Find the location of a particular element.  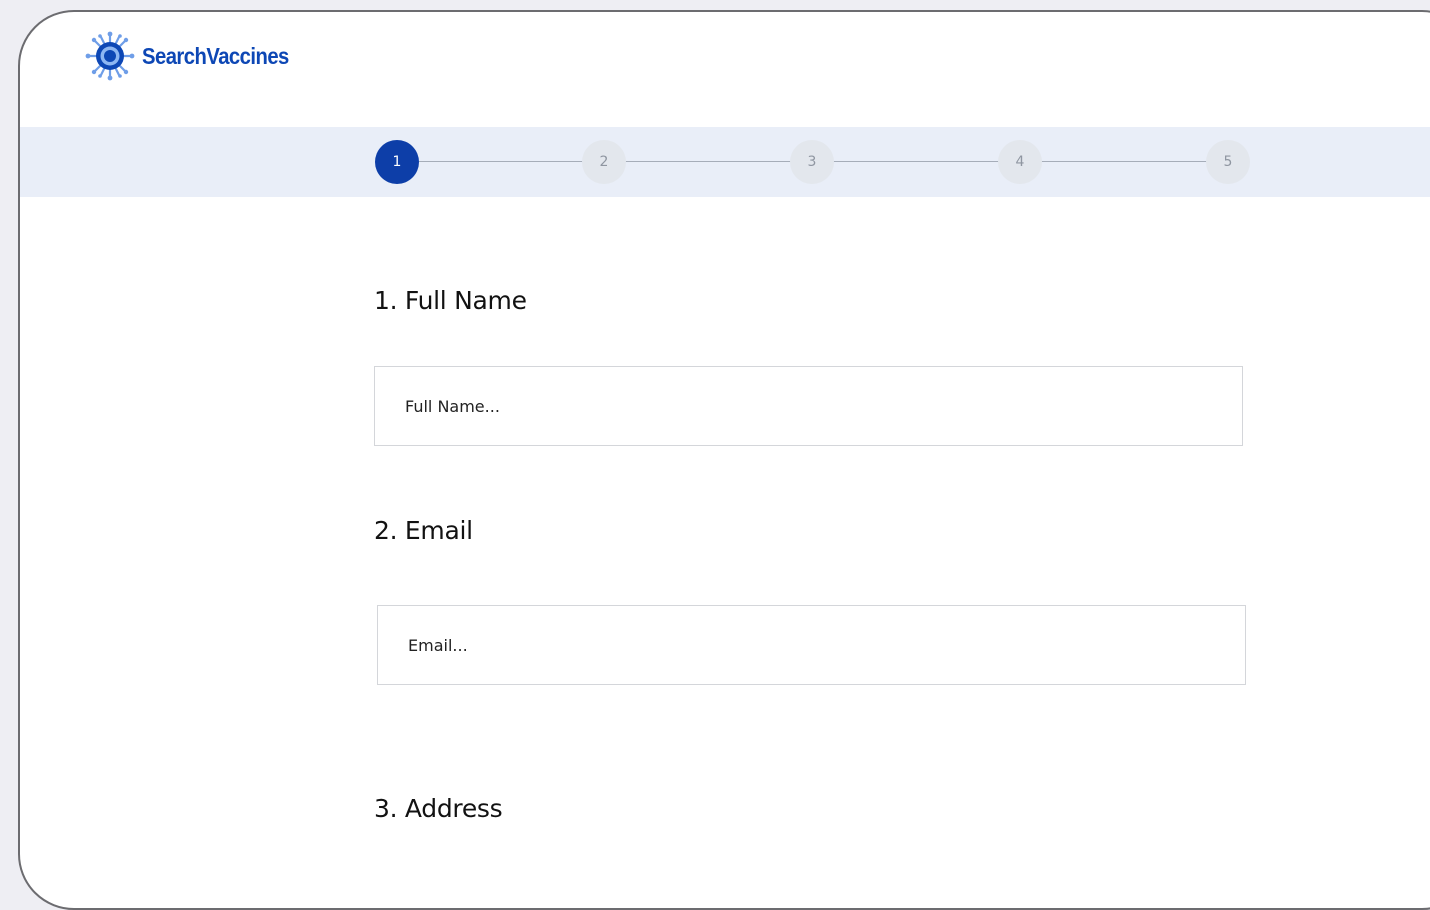

virus-logo-icon is located at coordinates (110, 56).